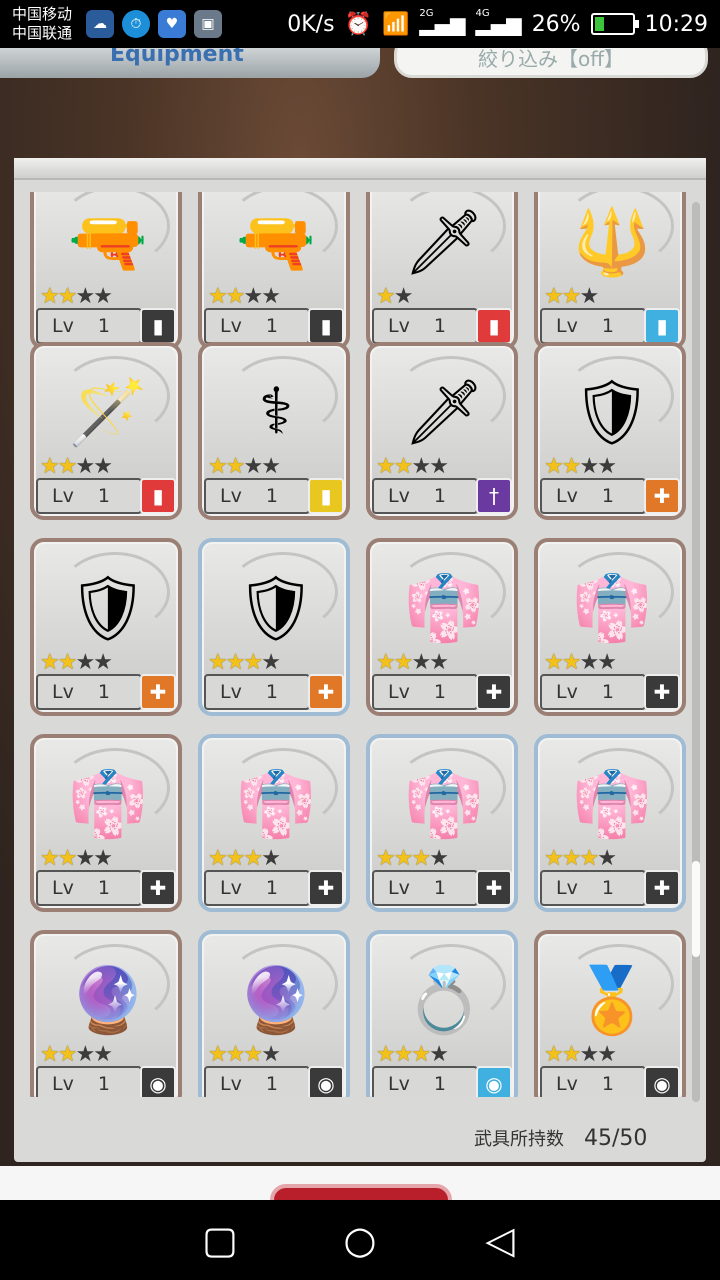 The height and width of the screenshot is (1280, 720). I want to click on scrollbar-thumb, so click(696, 909).